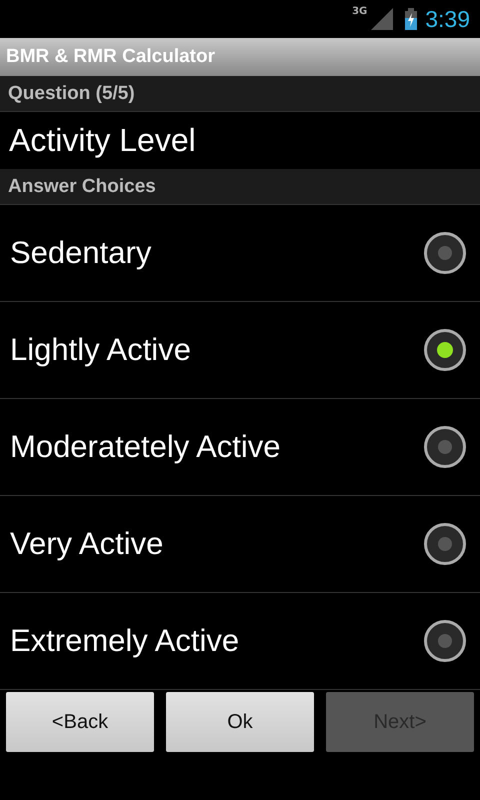 The image size is (480, 800). What do you see at coordinates (411, 19) in the screenshot?
I see `battery-charging-icon` at bounding box center [411, 19].